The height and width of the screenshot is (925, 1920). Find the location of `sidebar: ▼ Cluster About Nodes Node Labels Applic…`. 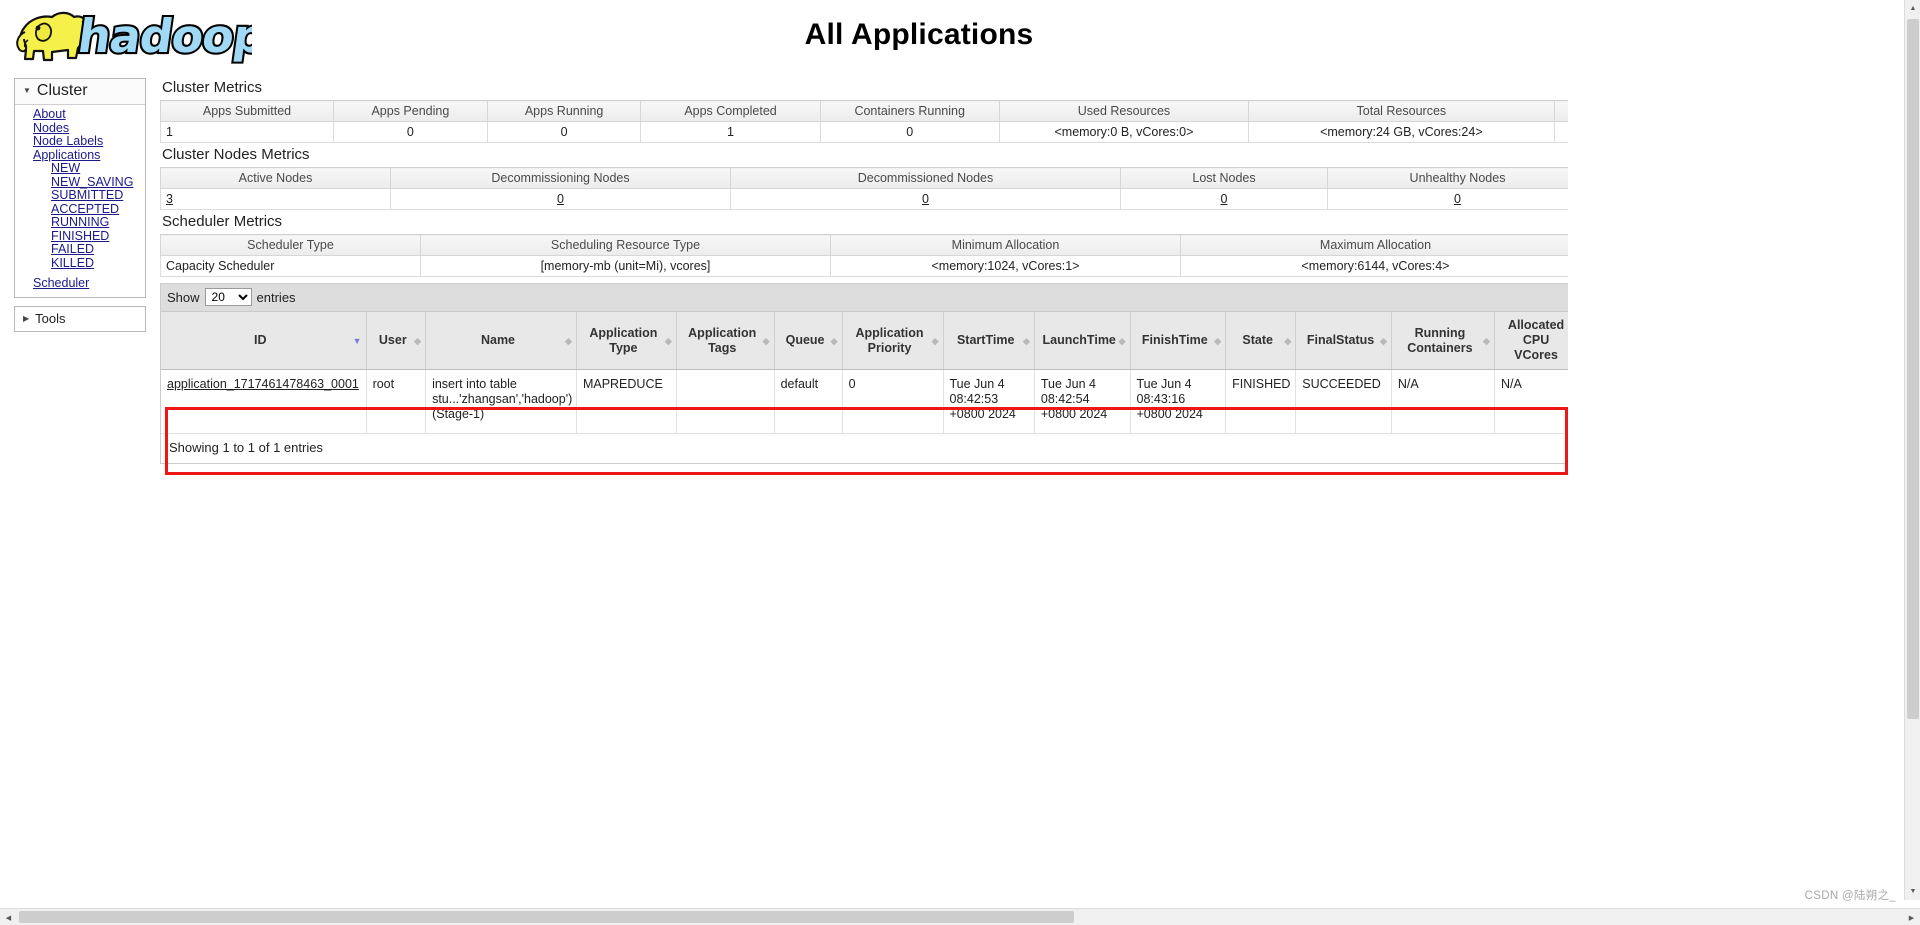

sidebar: ▼ Cluster About Nodes Node Labels Applic… is located at coordinates (80, 205).